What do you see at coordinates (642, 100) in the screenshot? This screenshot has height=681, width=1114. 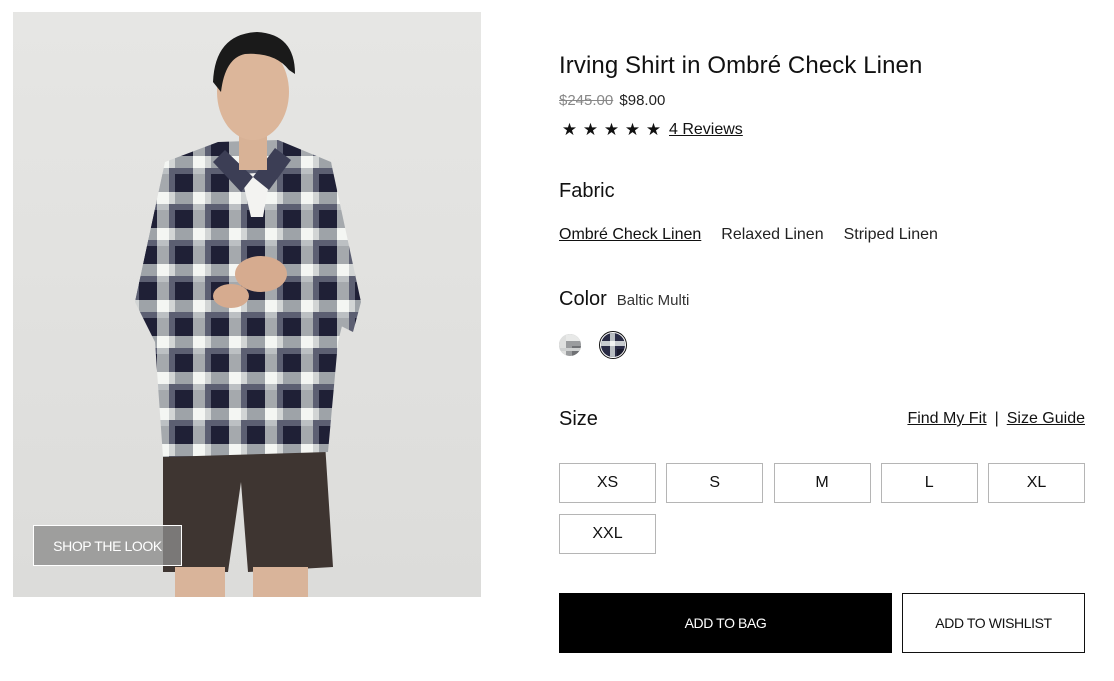 I see `sale-price: $98.00` at bounding box center [642, 100].